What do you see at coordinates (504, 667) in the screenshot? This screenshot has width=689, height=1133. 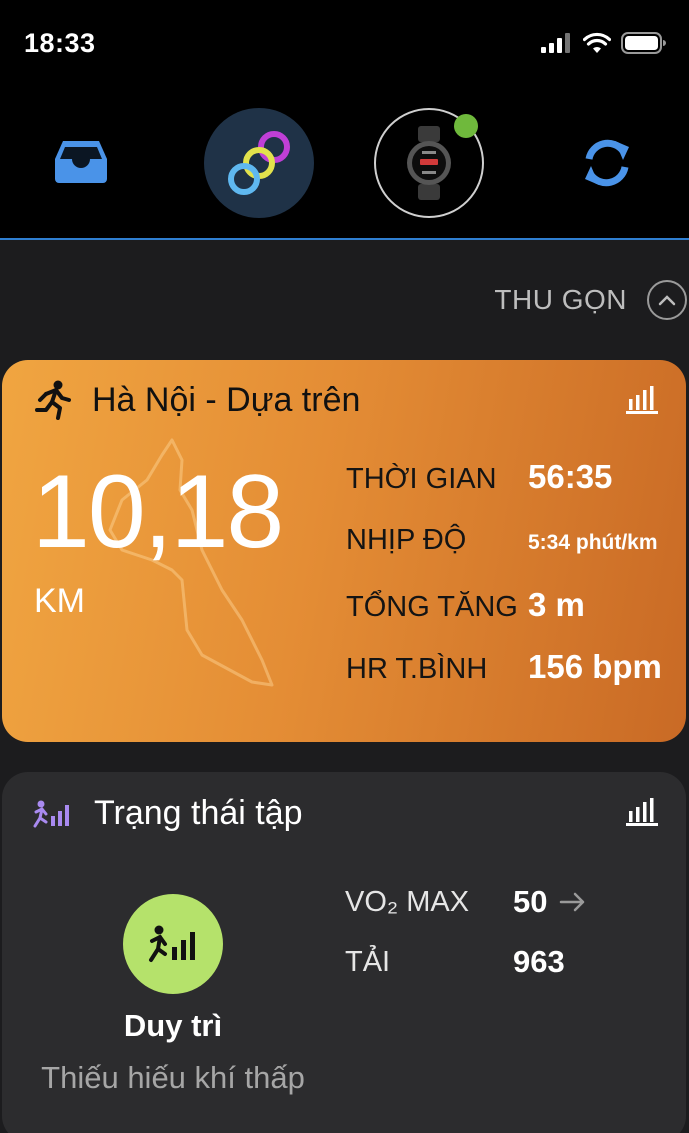 I see `stat-row-heart-rate: HR T.BÌNH 156 bpm` at bounding box center [504, 667].